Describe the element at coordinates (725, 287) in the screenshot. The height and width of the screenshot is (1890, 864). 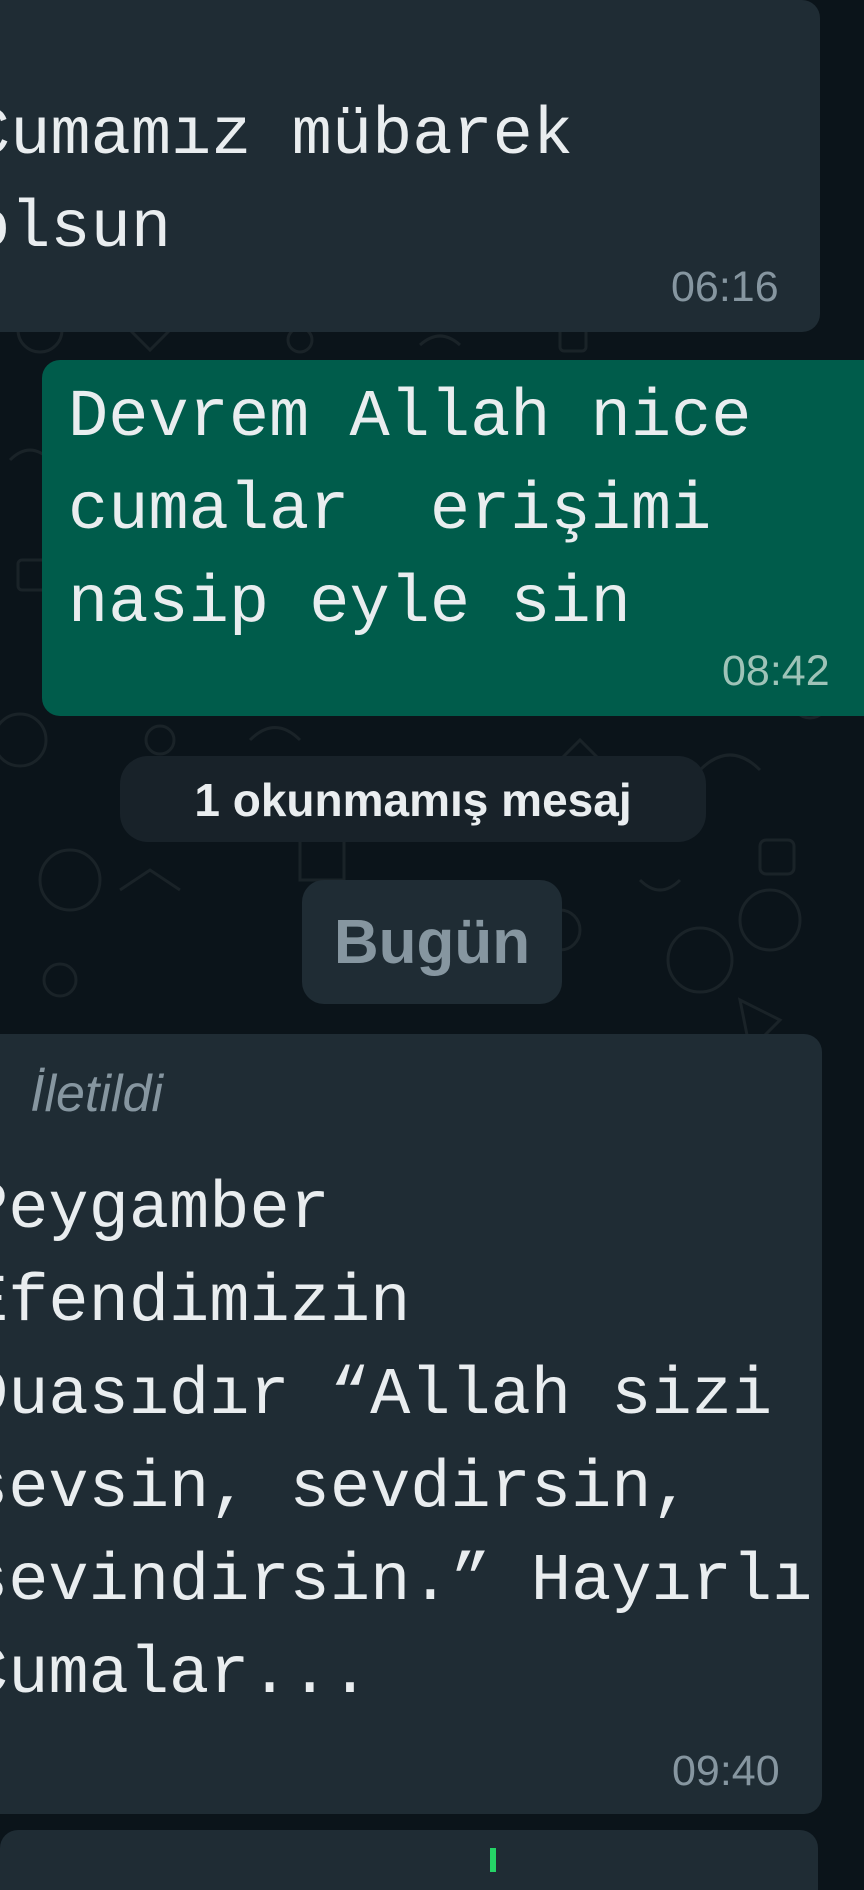
I see `message-timestamp: 06:16` at that location.